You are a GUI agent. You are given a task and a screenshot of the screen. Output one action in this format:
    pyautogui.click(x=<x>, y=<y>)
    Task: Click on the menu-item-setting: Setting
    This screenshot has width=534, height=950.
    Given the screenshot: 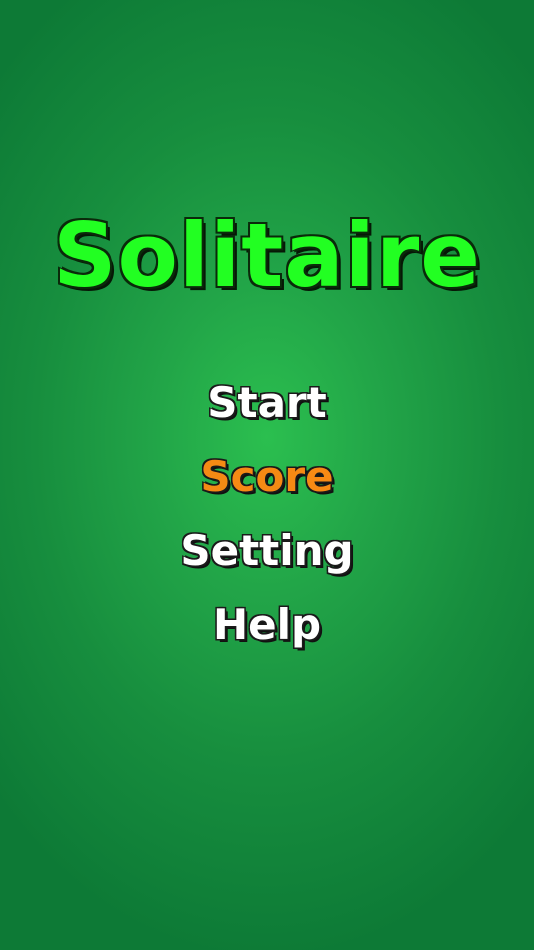 What is the action you would take?
    pyautogui.click(x=267, y=551)
    